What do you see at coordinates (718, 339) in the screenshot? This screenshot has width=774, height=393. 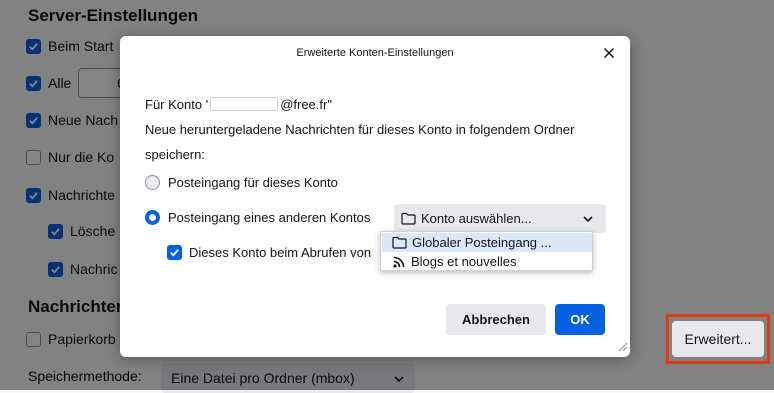 I see `highlight-box` at bounding box center [718, 339].